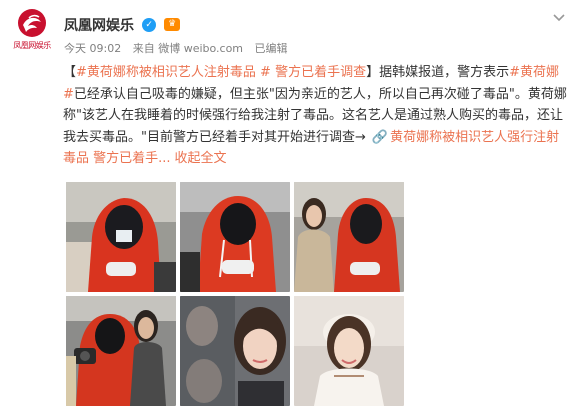 The width and height of the screenshot is (576, 420). What do you see at coordinates (92, 48) in the screenshot?
I see `post-time: 今天 09:02` at bounding box center [92, 48].